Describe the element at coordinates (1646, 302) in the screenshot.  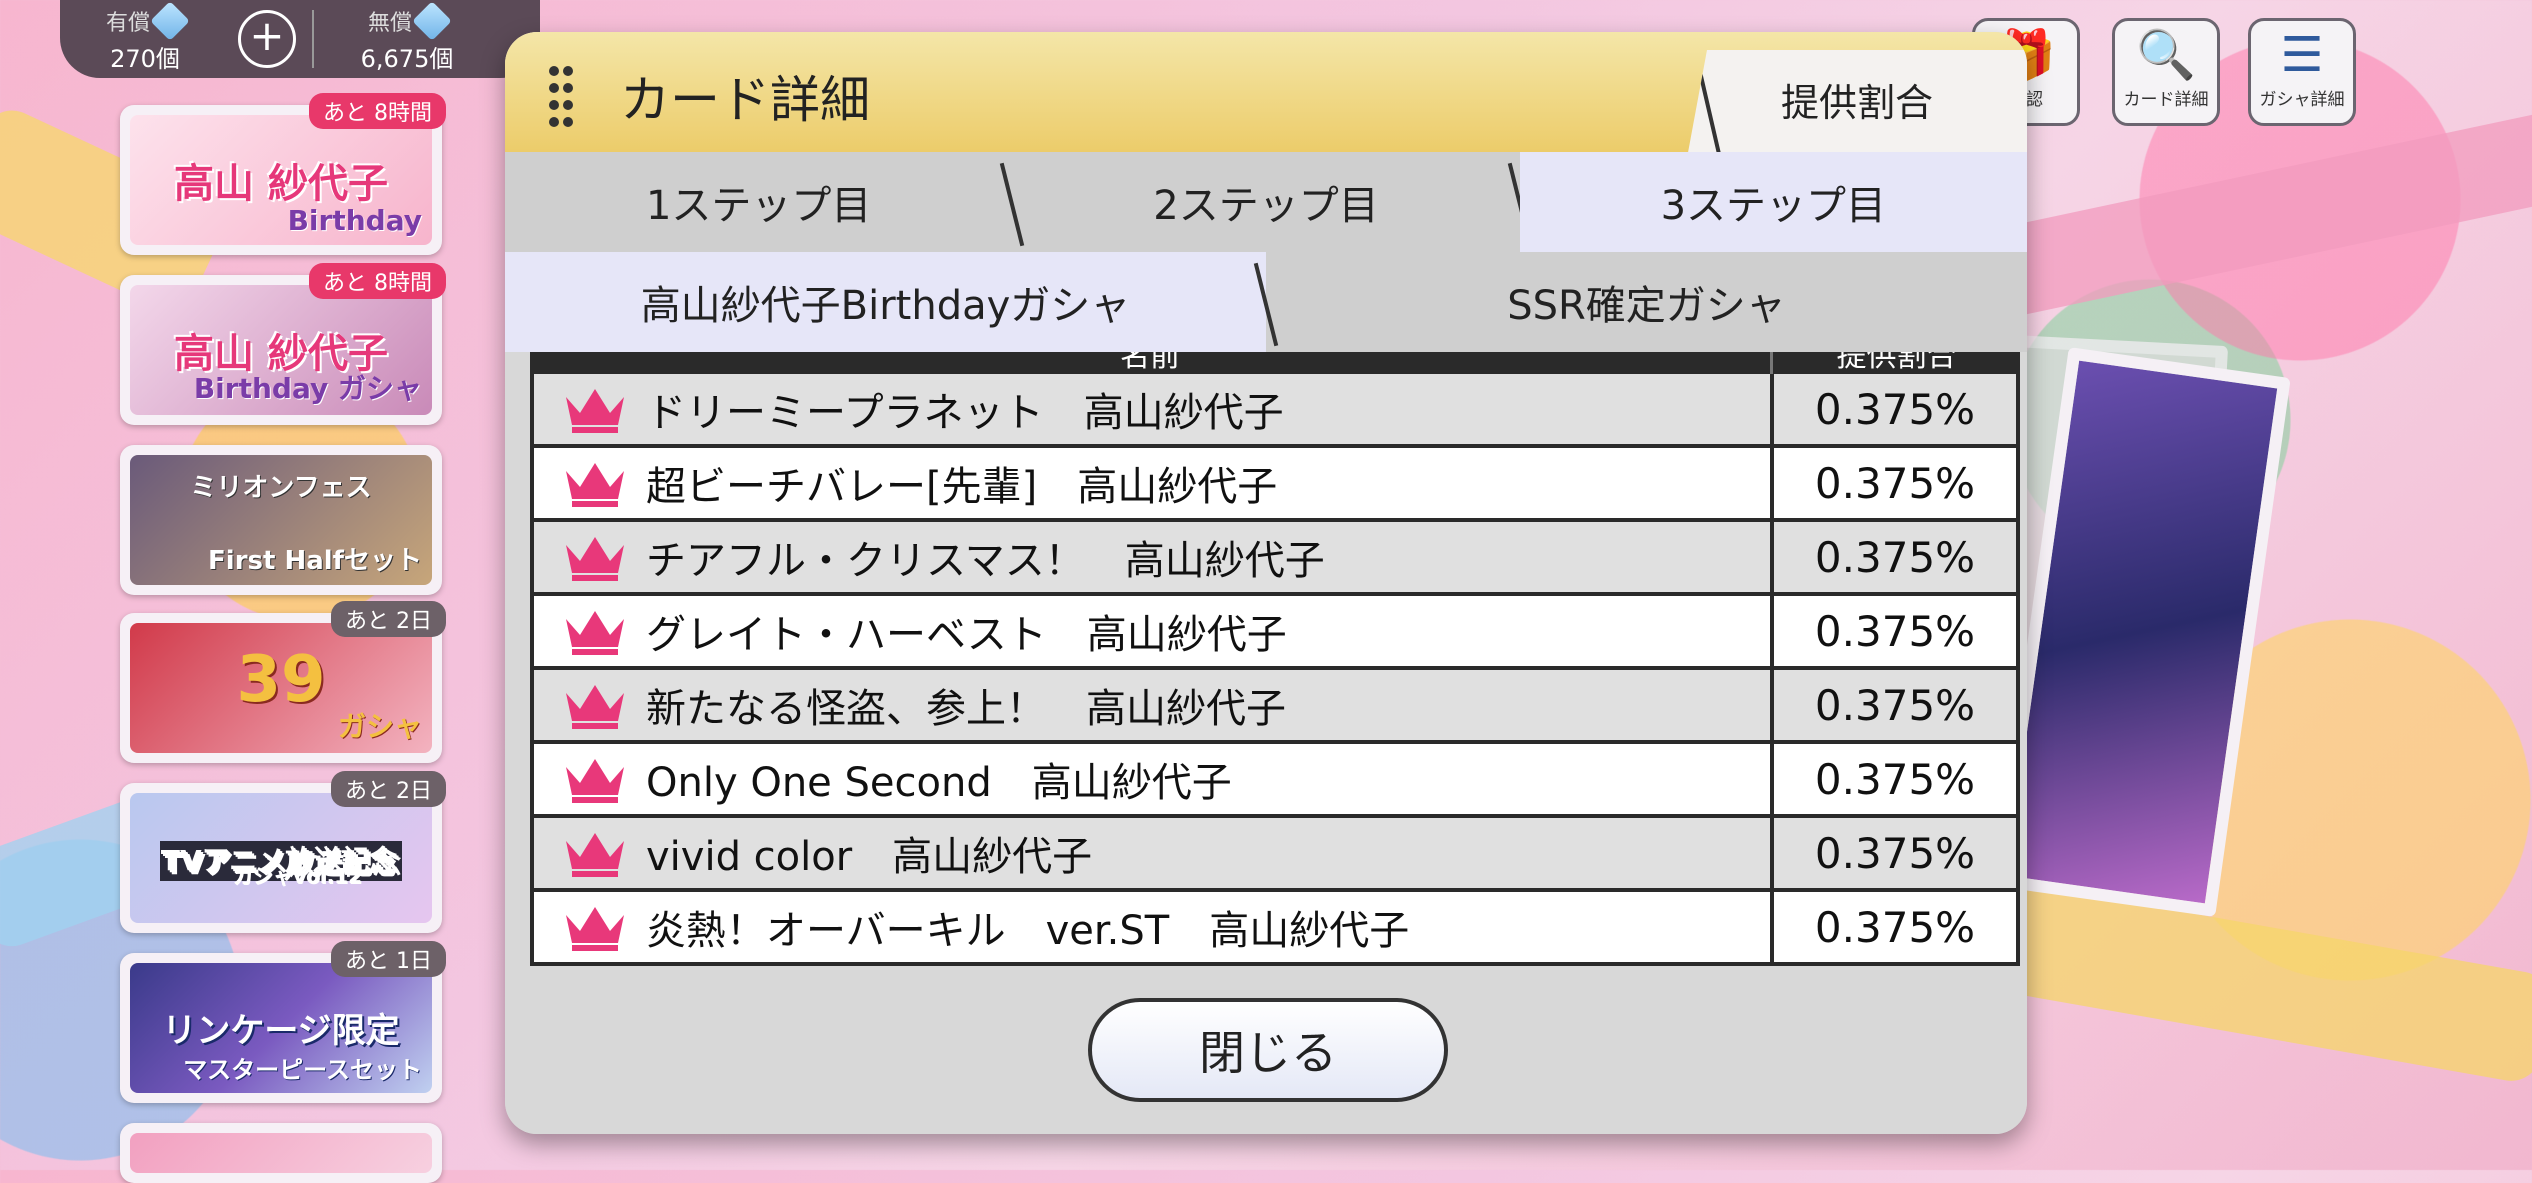
I see `tab-ssr-confirmed-gacha: SSR確定ガシャ` at that location.